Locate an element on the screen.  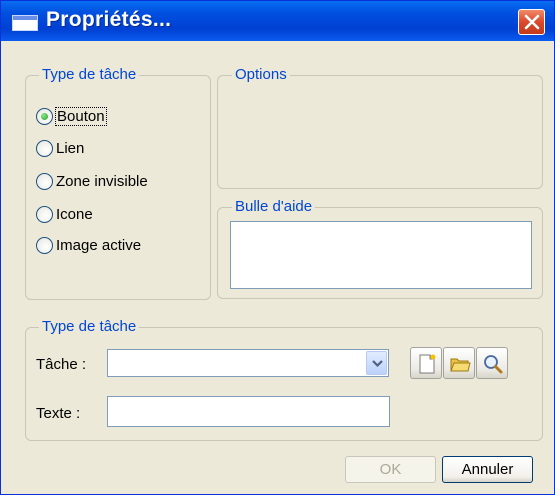
radio-image-active: Image active is located at coordinates (88, 245).